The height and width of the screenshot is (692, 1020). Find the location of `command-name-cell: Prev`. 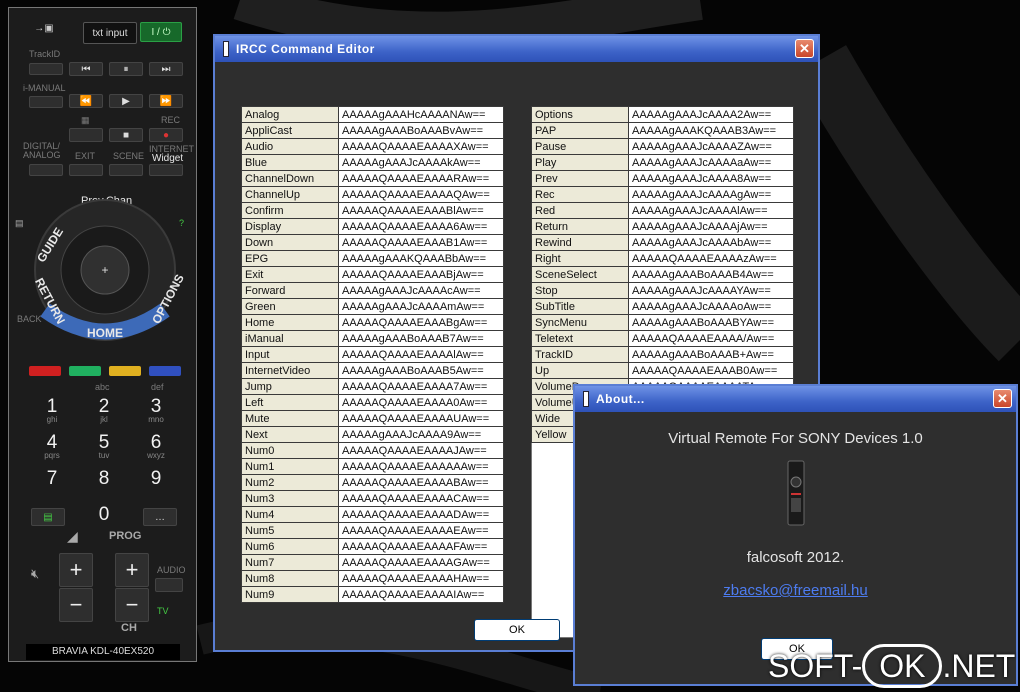

command-name-cell: Prev is located at coordinates (580, 178).